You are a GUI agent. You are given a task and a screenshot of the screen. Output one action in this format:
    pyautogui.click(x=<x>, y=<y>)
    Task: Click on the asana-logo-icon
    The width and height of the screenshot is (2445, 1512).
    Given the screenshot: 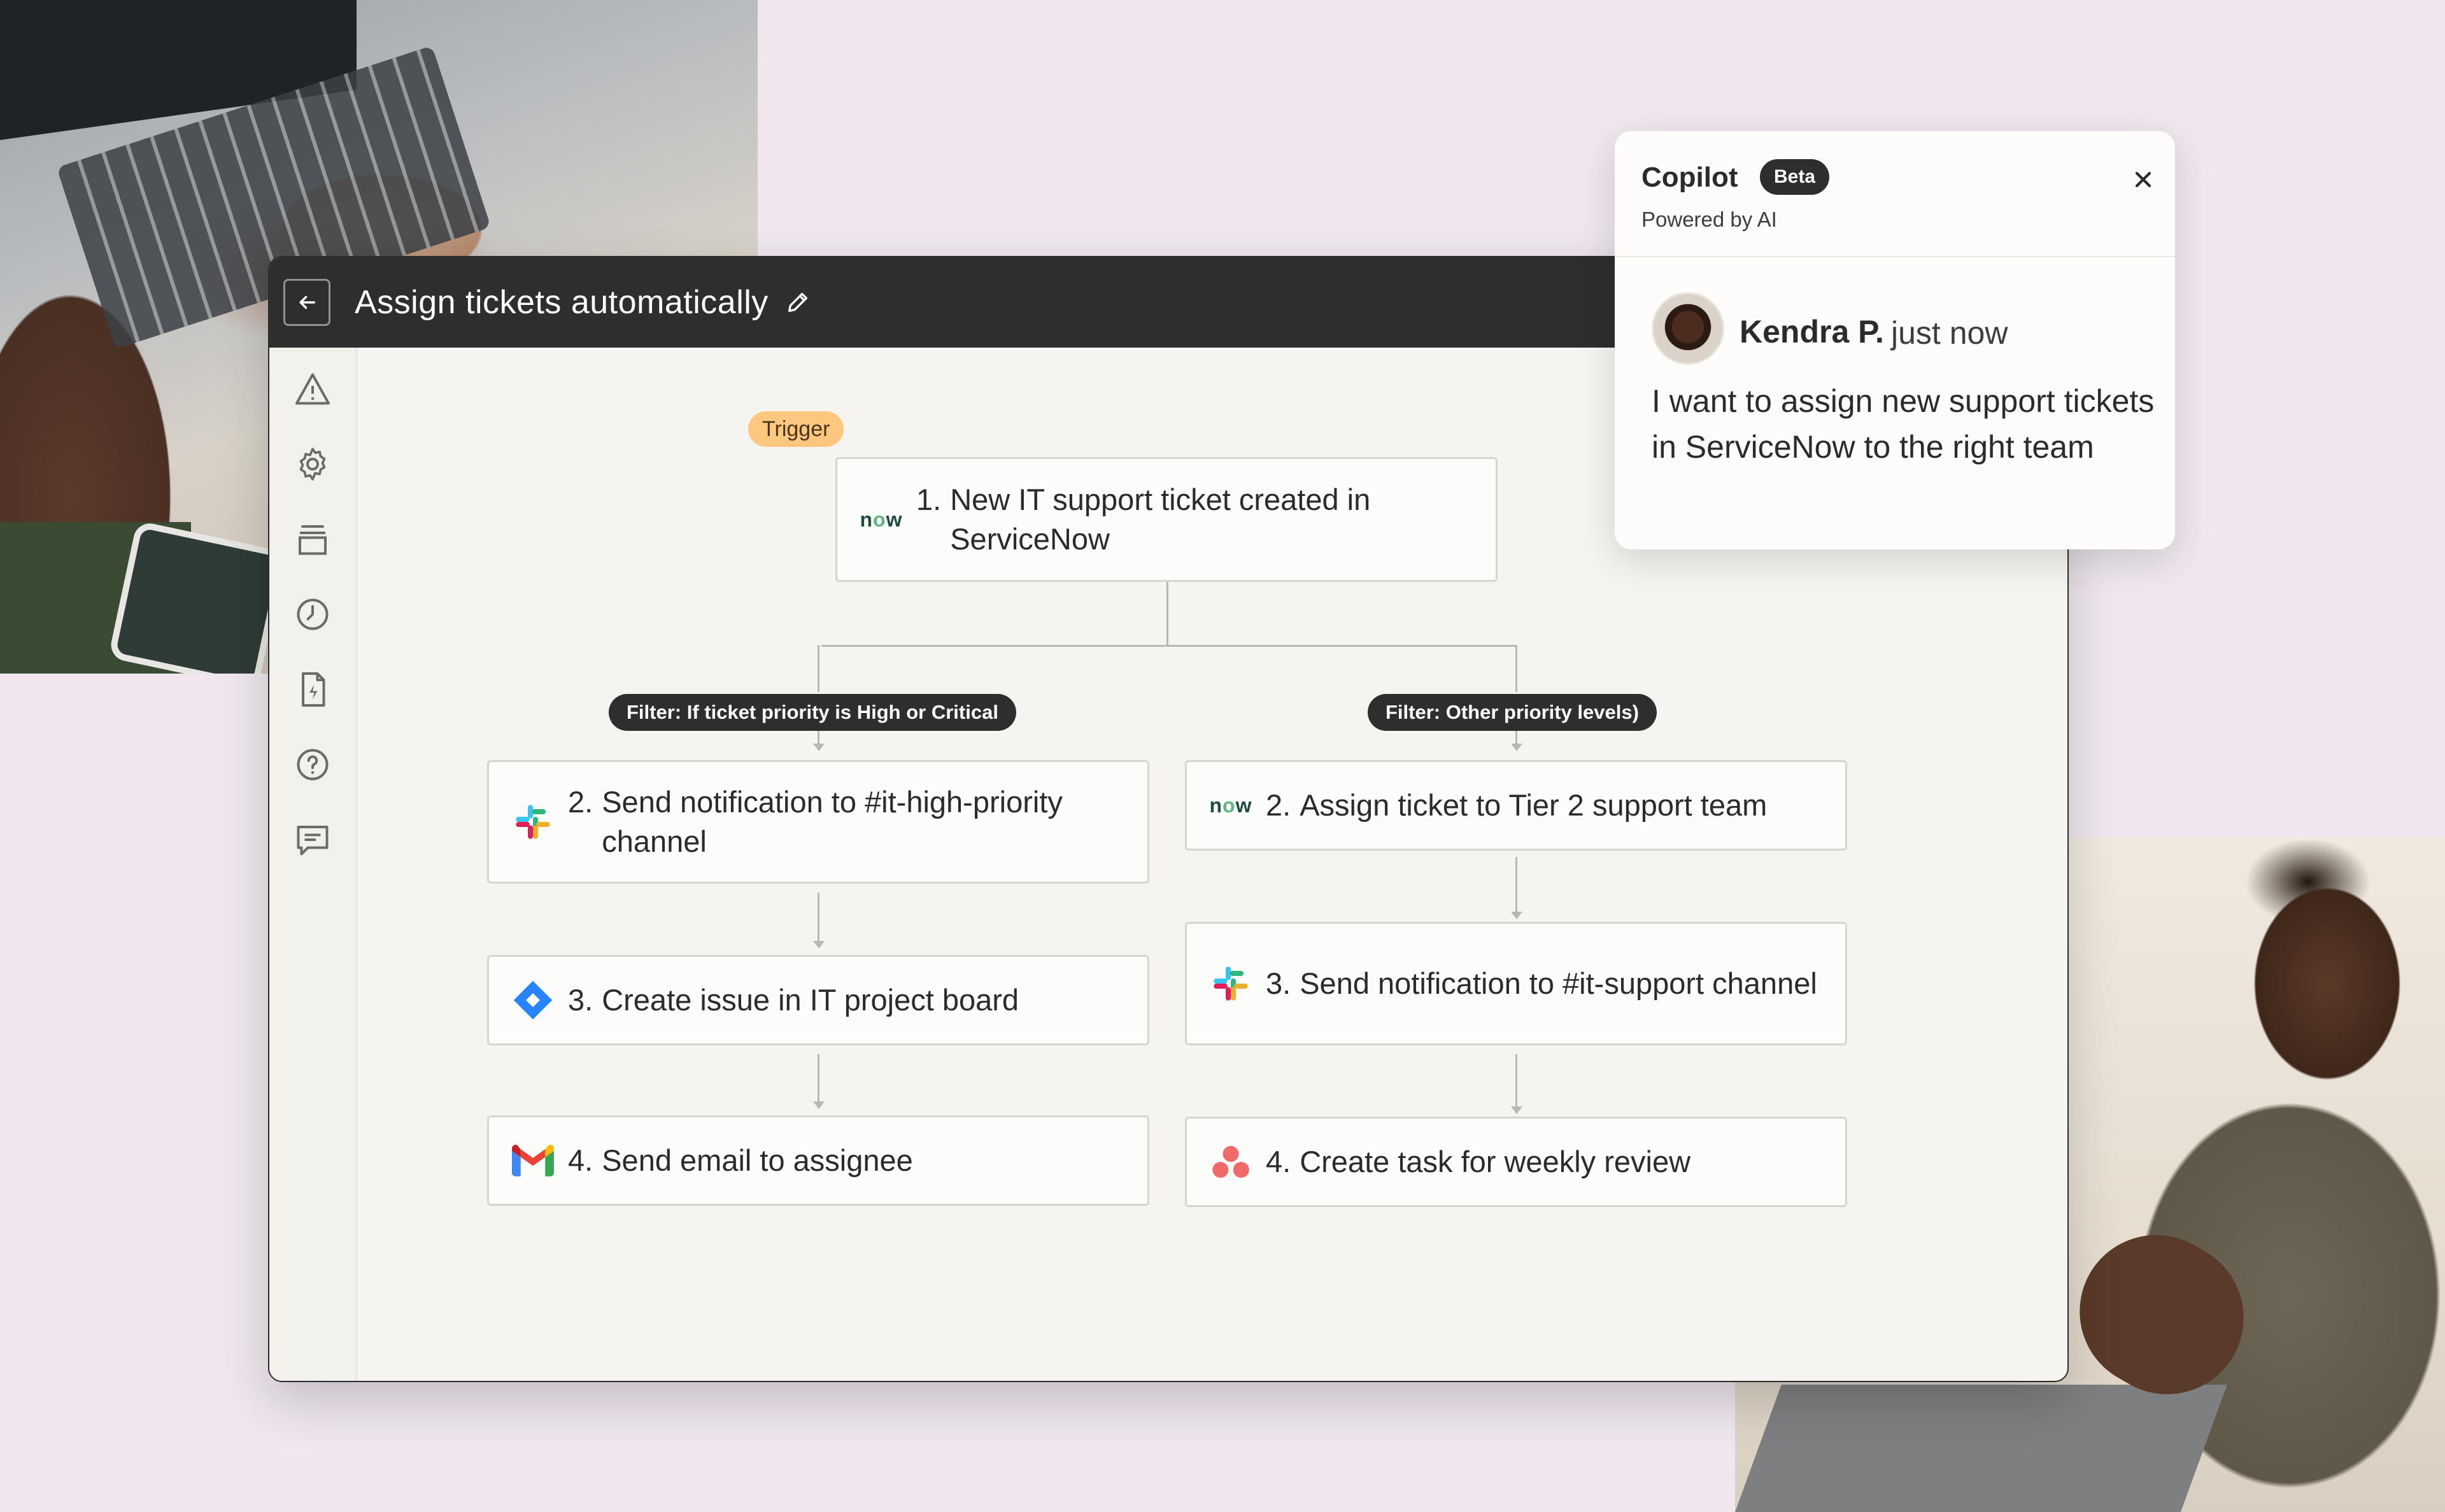 What is the action you would take?
    pyautogui.click(x=1230, y=1162)
    